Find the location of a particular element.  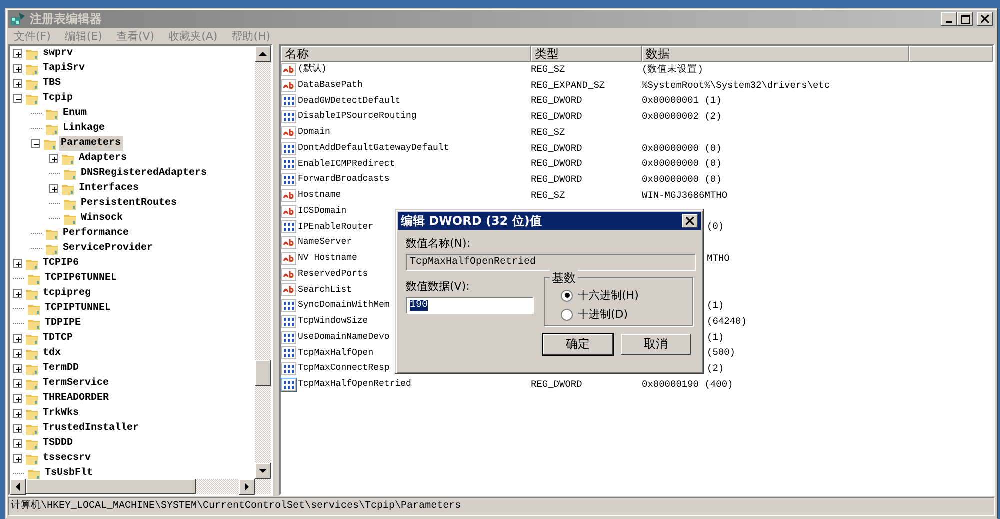

tree-item: Linkage is located at coordinates (84, 128).